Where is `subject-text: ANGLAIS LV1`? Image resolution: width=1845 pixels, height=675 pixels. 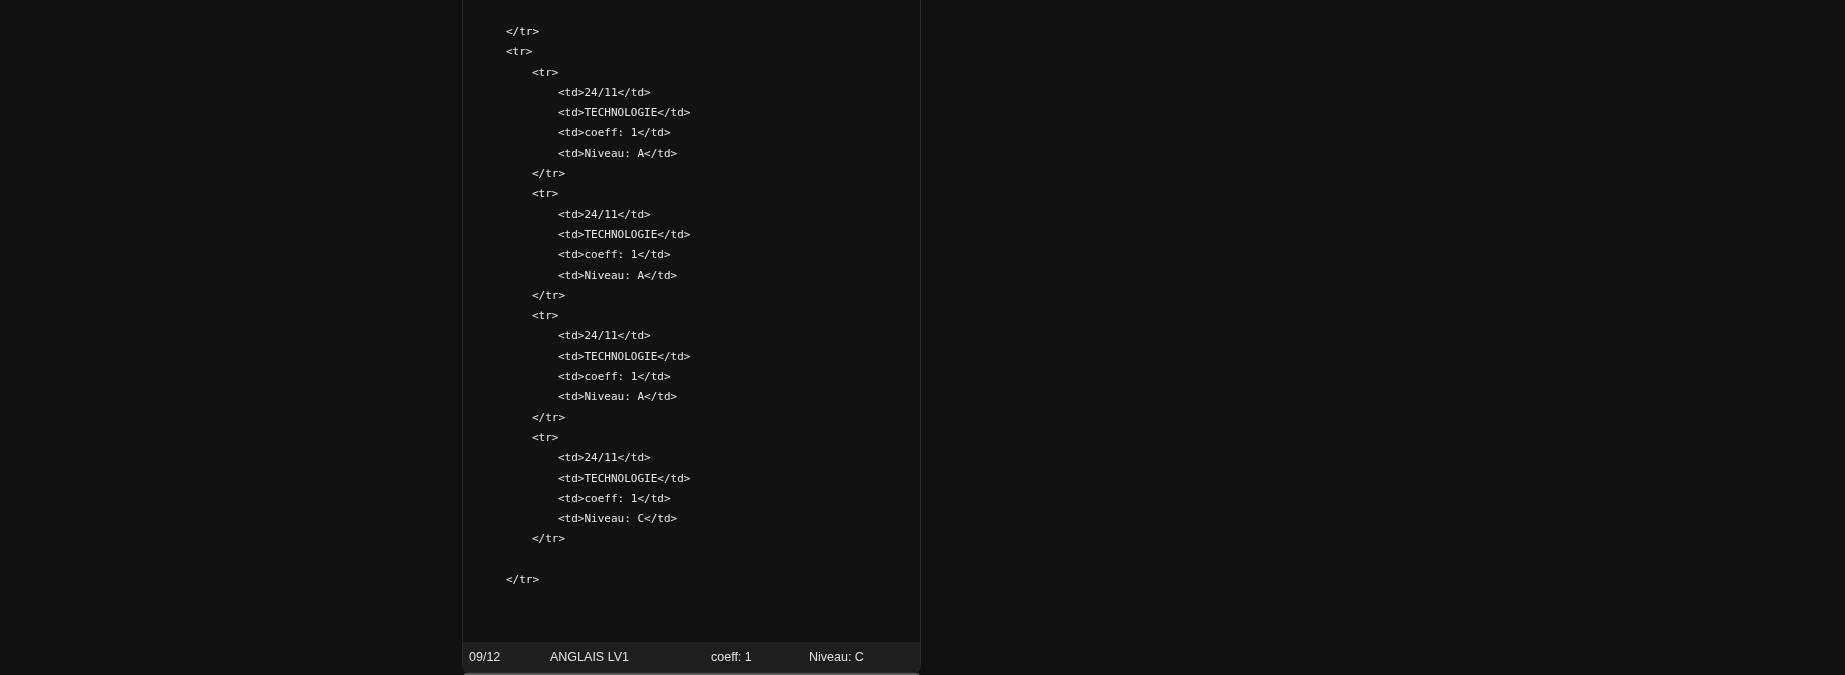 subject-text: ANGLAIS LV1 is located at coordinates (590, 657).